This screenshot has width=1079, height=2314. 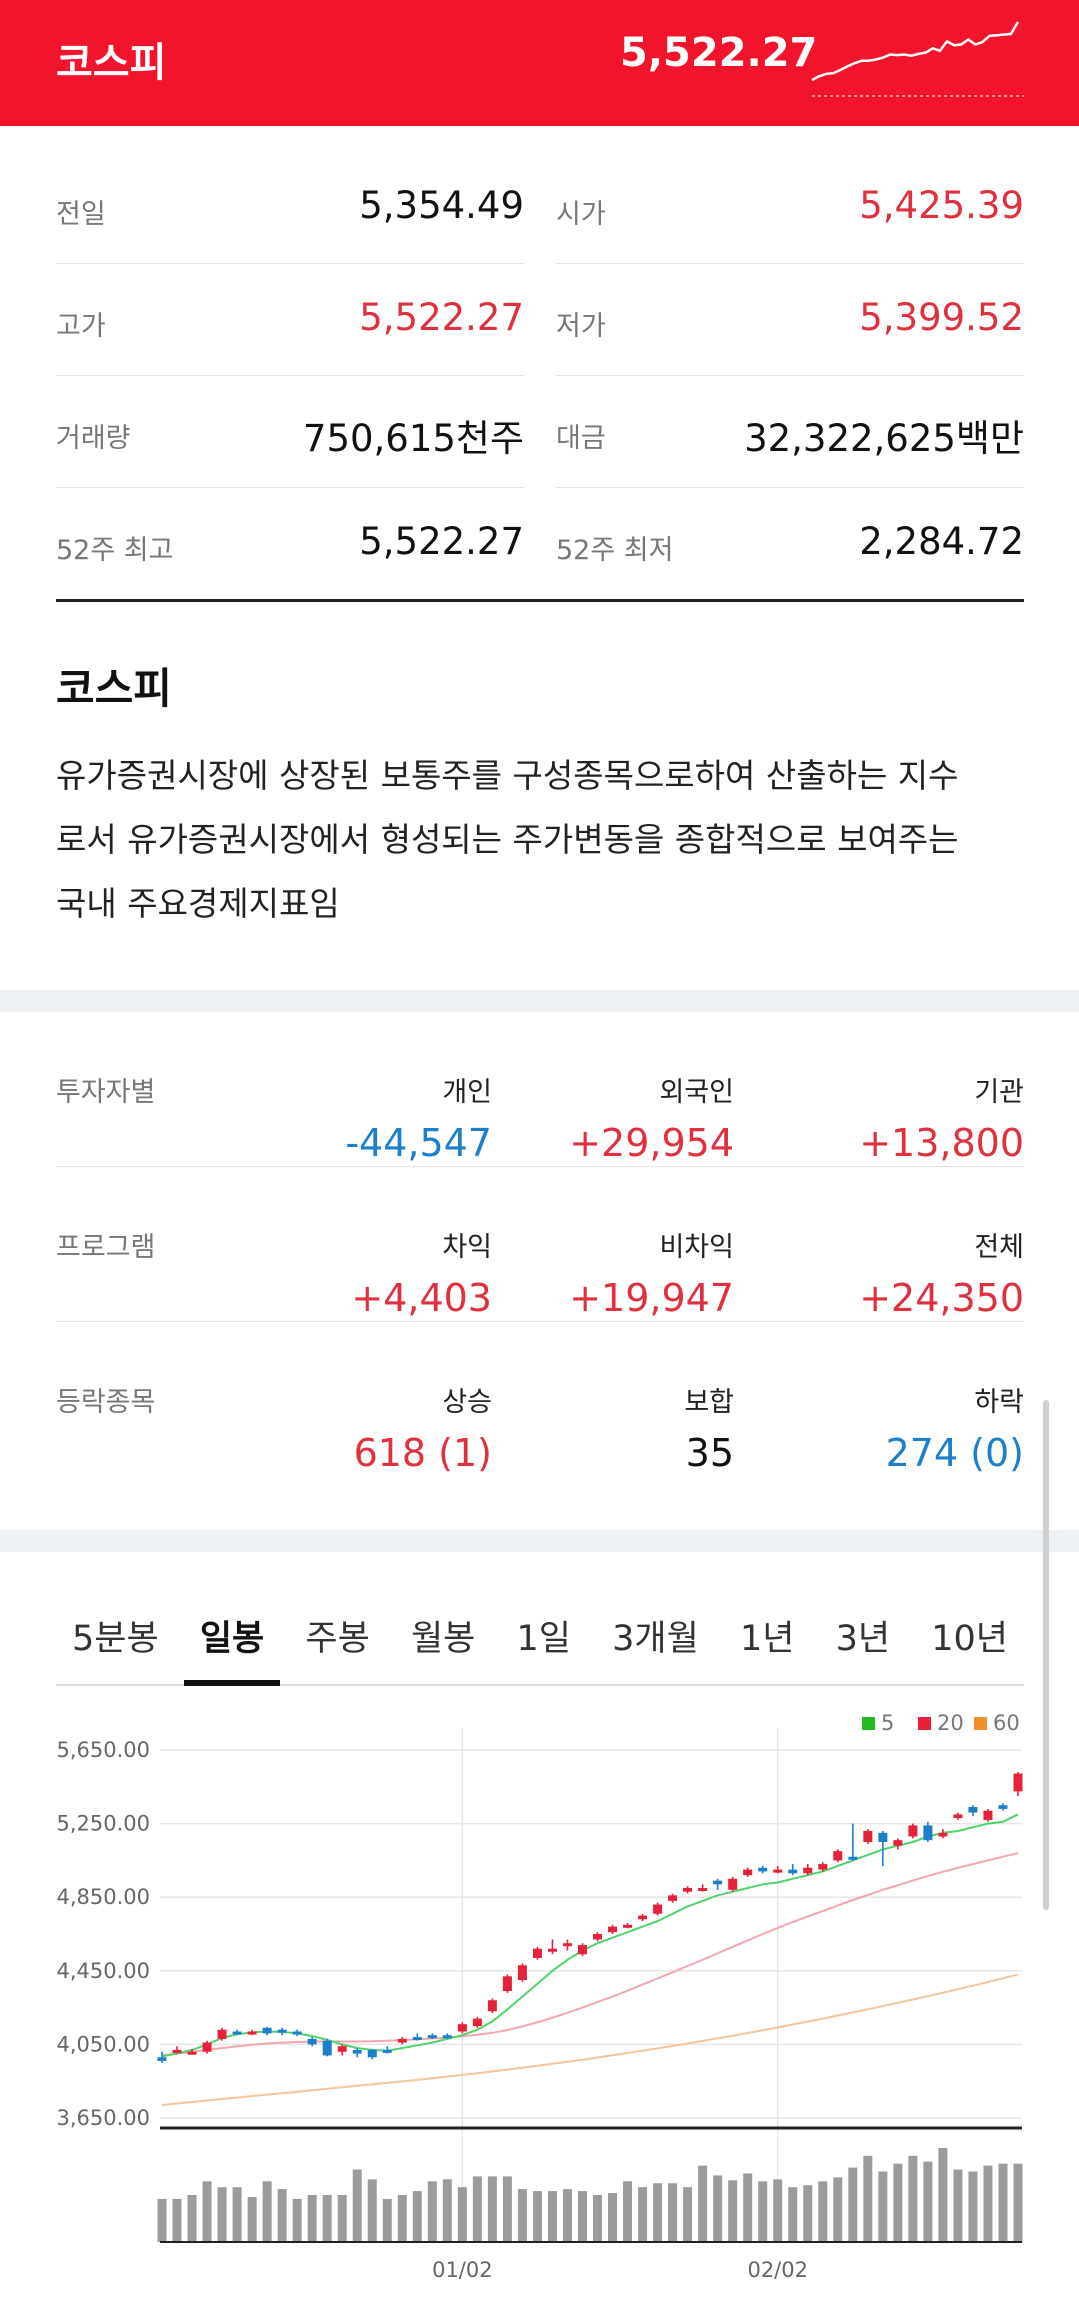 What do you see at coordinates (103, 1824) in the screenshot?
I see `y-tick-label: 5,250.00` at bounding box center [103, 1824].